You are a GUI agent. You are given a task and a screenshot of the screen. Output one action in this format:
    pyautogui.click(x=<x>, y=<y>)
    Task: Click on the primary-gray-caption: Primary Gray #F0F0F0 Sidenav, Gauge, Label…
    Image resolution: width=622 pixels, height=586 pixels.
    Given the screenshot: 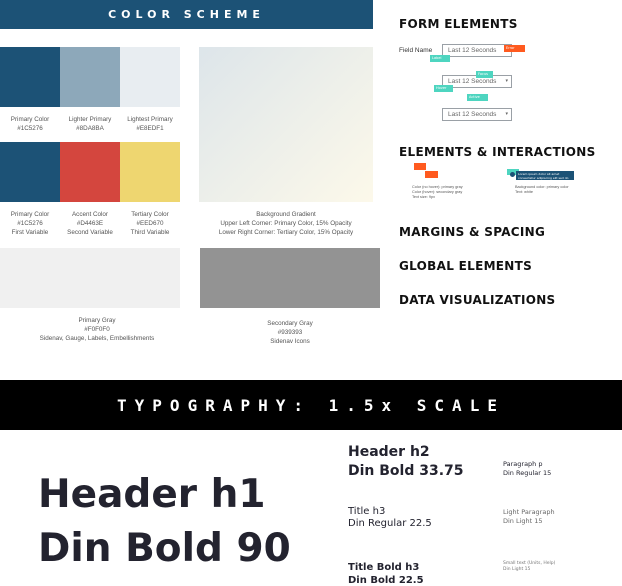 What is the action you would take?
    pyautogui.click(x=97, y=329)
    